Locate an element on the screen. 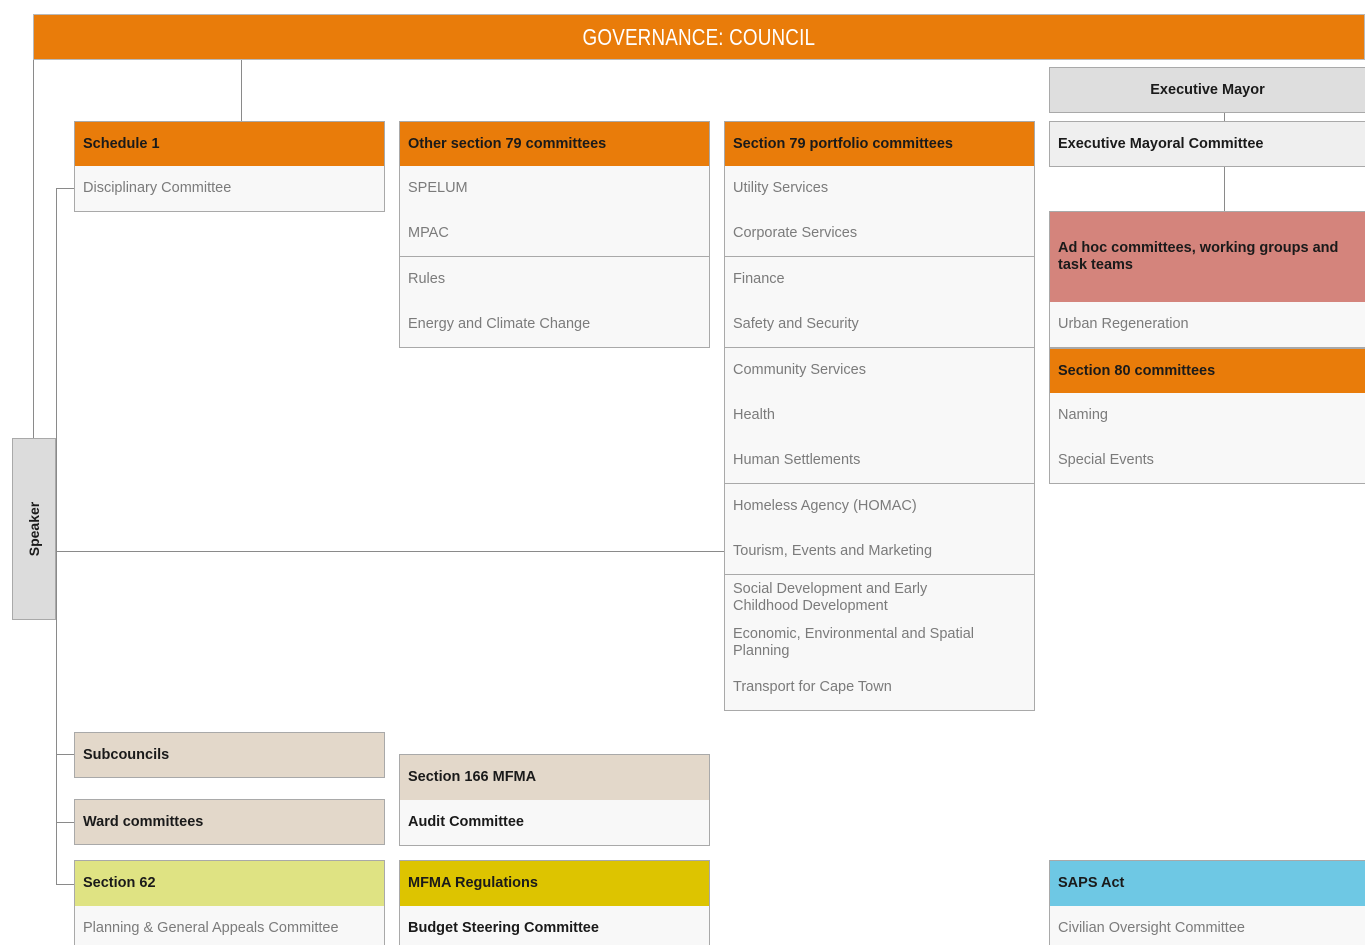 The width and height of the screenshot is (1365, 945). speaker-node: Speaker is located at coordinates (34, 529).